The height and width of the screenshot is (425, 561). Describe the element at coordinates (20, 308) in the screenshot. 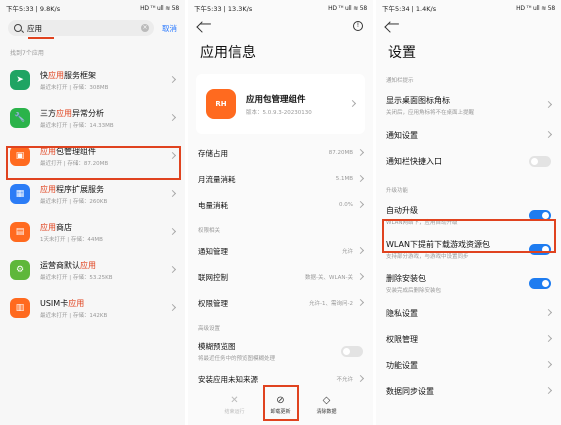

I see `app-icon: ▥` at that location.